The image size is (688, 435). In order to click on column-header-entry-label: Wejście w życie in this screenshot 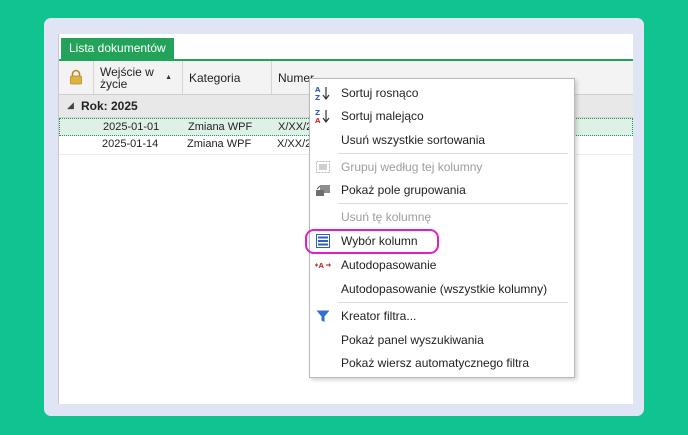, I will do `click(127, 78)`.